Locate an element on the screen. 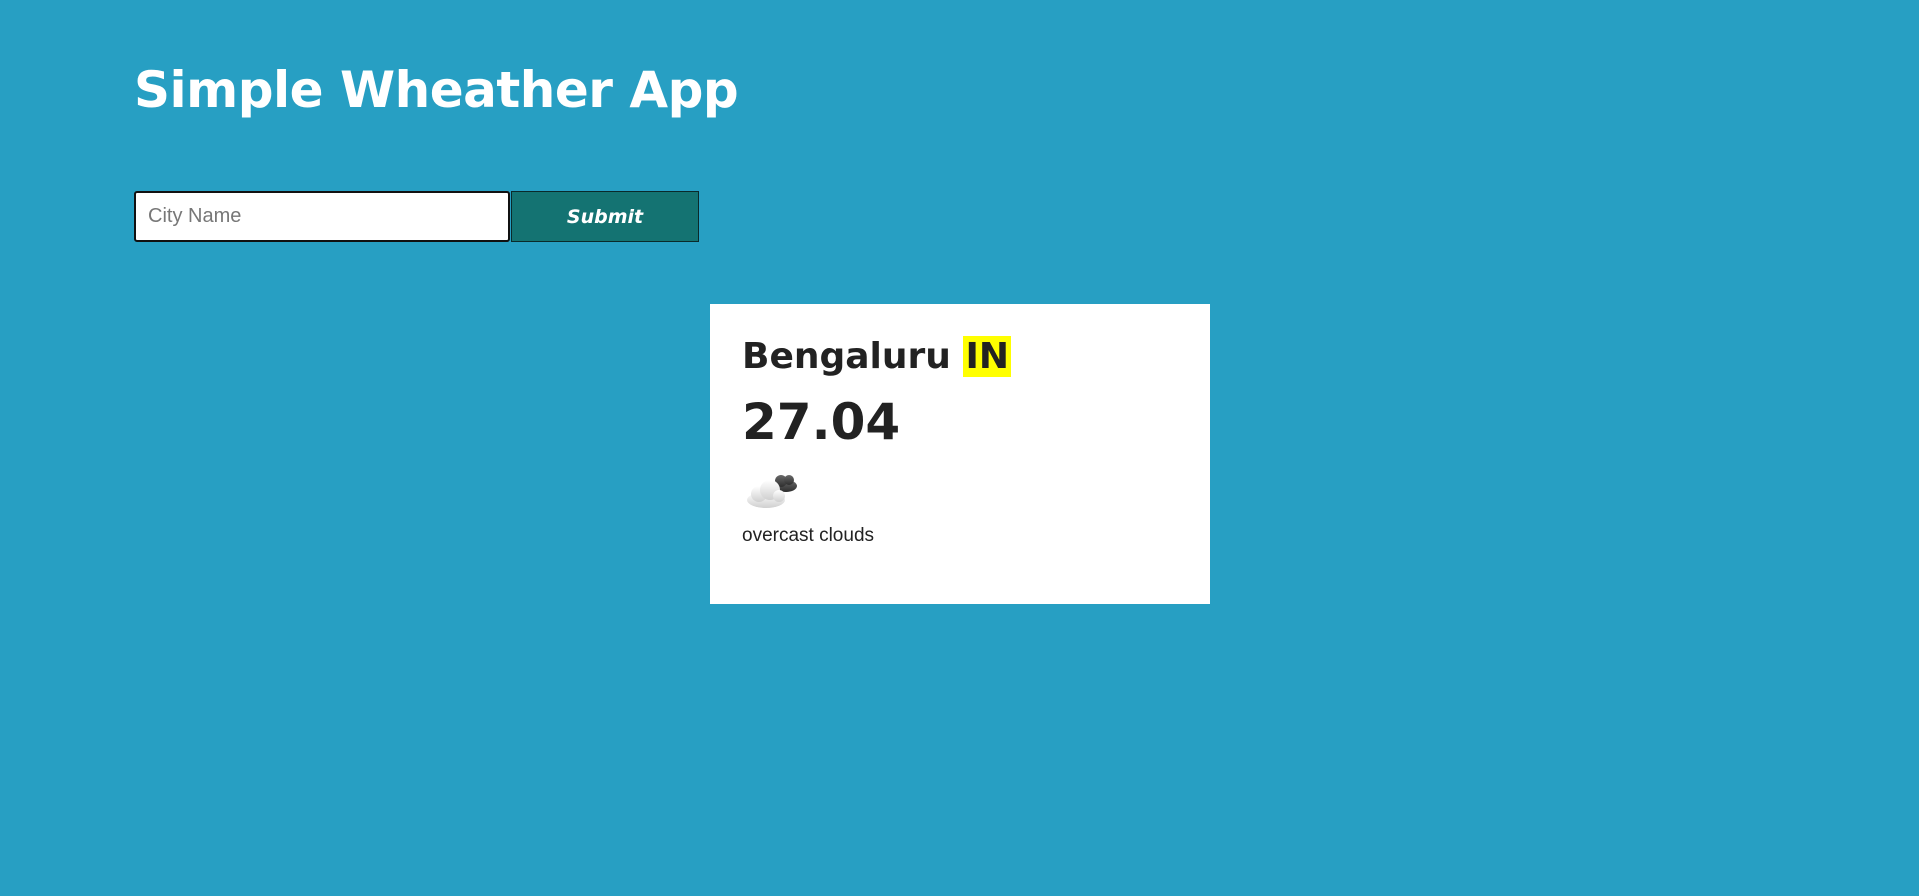 Image resolution: width=1919 pixels, height=896 pixels. submit-button: Submit is located at coordinates (605, 216).